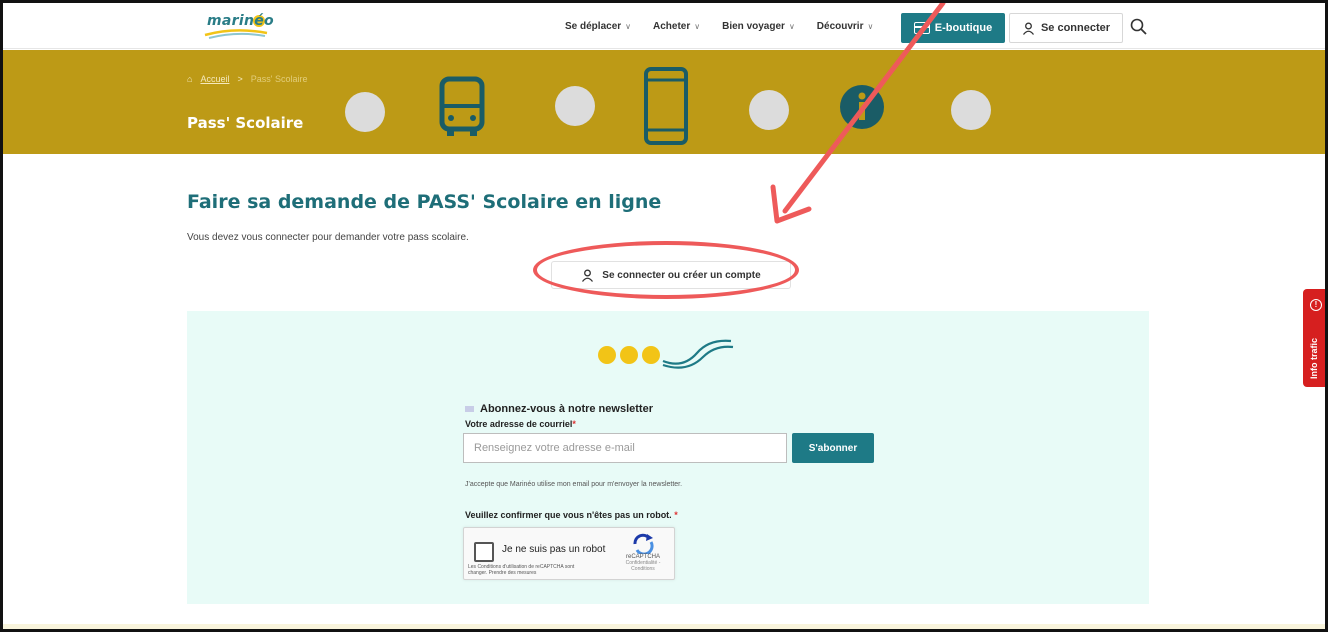 The width and height of the screenshot is (1328, 632). I want to click on logo-text: marinéo, so click(240, 21).